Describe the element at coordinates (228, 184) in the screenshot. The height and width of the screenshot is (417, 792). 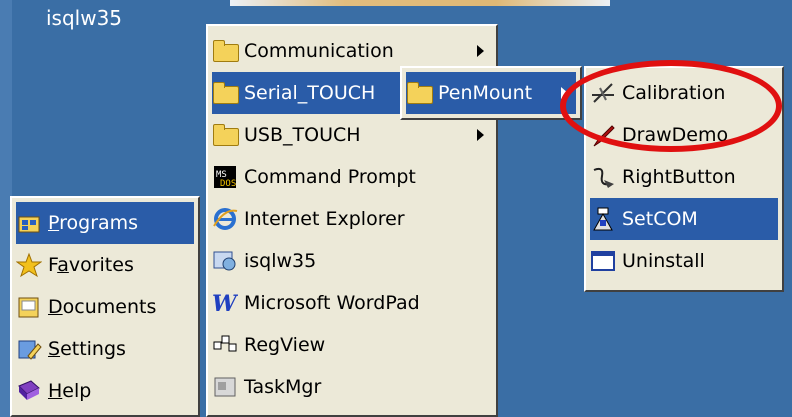
I see `svg-text: DOS` at that location.